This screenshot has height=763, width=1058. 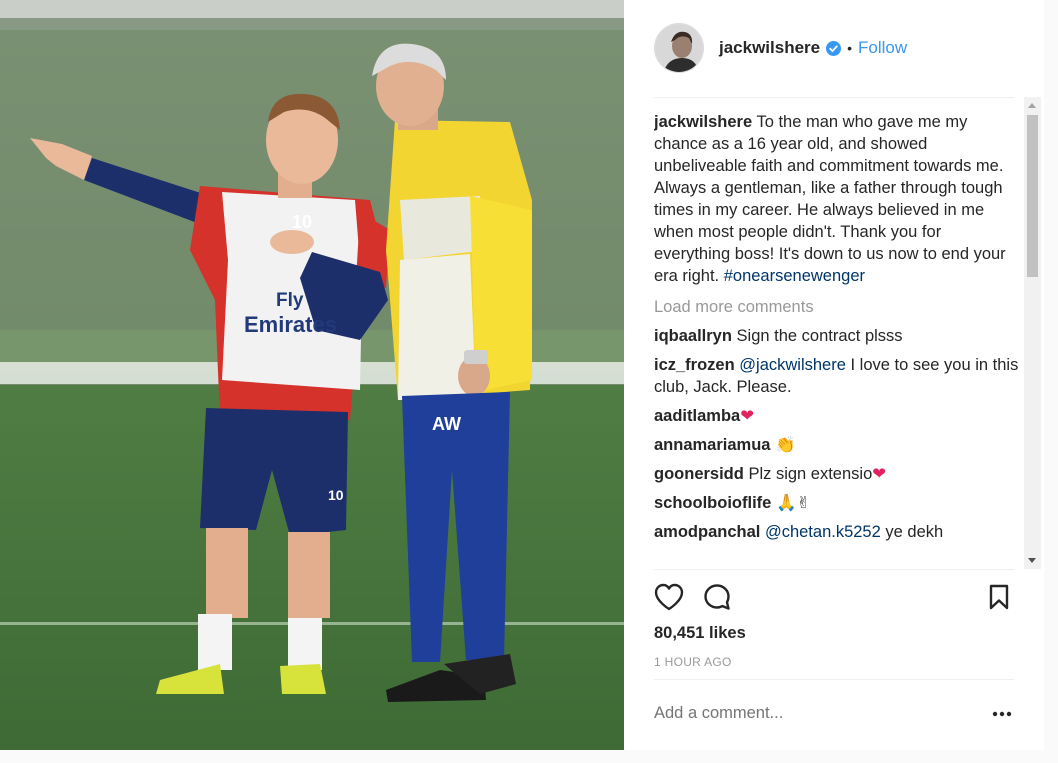 What do you see at coordinates (336, 495) in the screenshot?
I see `shorts-number: 10` at bounding box center [336, 495].